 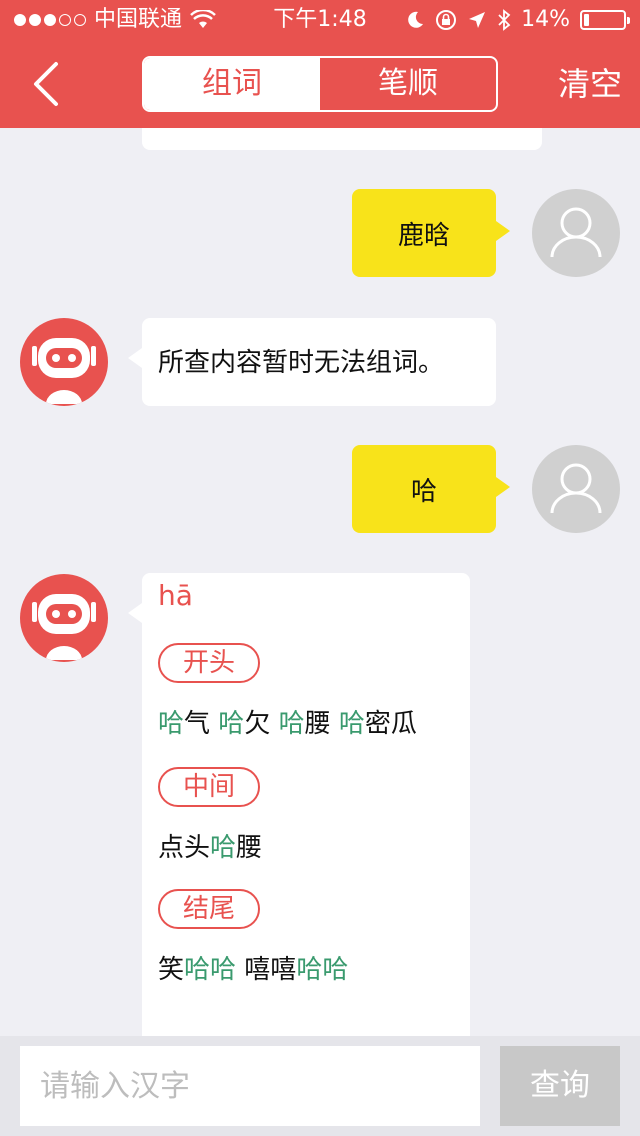 I want to click on section-tag-middle: 中间, so click(x=209, y=787).